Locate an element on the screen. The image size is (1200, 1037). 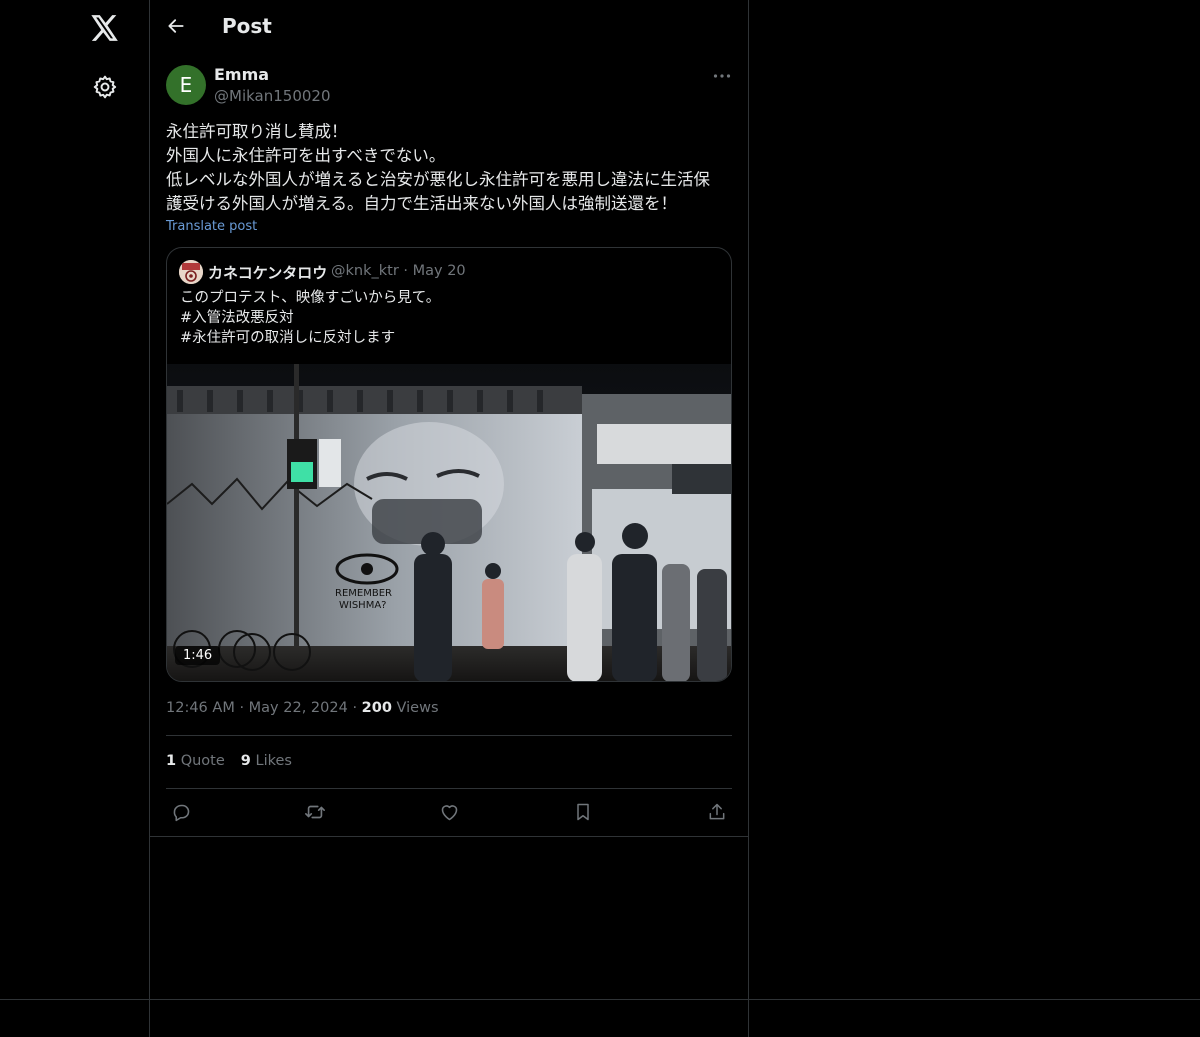
post-bottom-border is located at coordinates (449, 836).